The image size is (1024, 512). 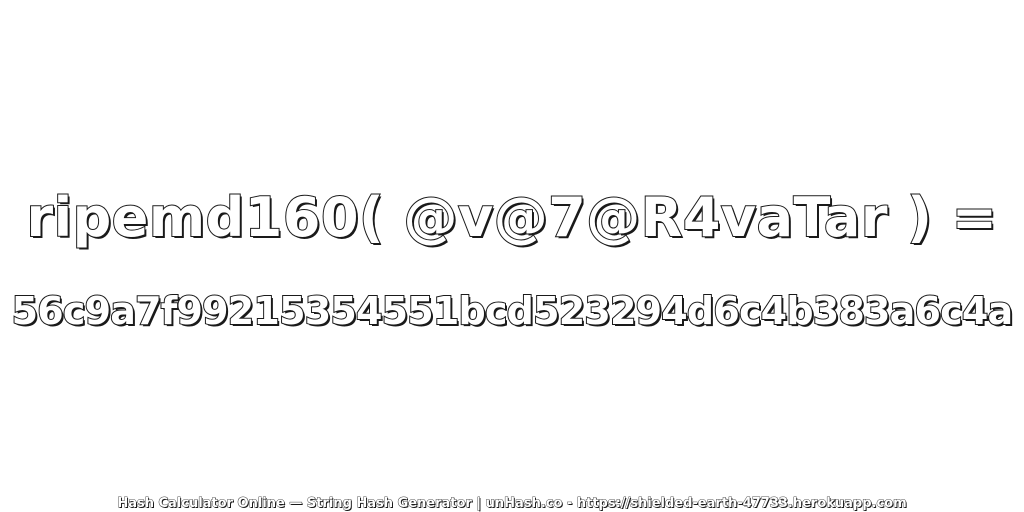 What do you see at coordinates (511, 217) in the screenshot?
I see `hash-expression: ripemd160( @v@7@R4vaTar ) =` at bounding box center [511, 217].